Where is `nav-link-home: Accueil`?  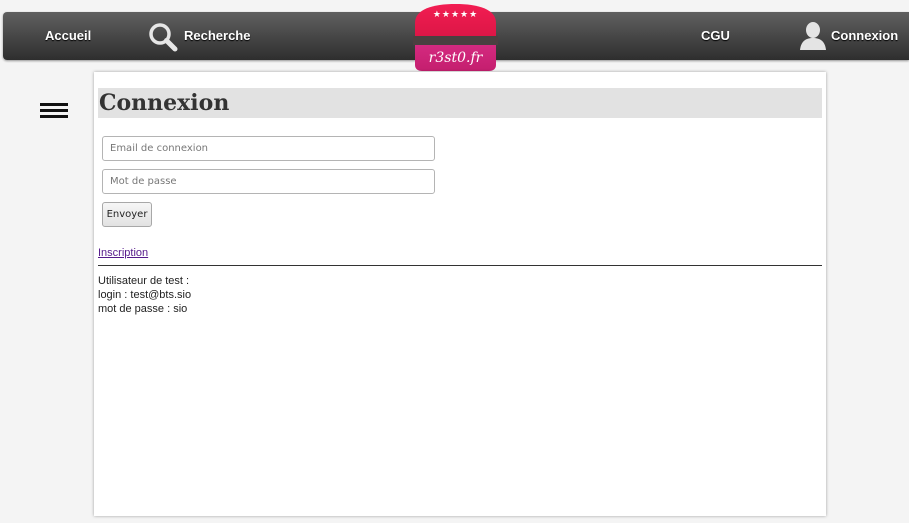 nav-link-home: Accueil is located at coordinates (68, 36).